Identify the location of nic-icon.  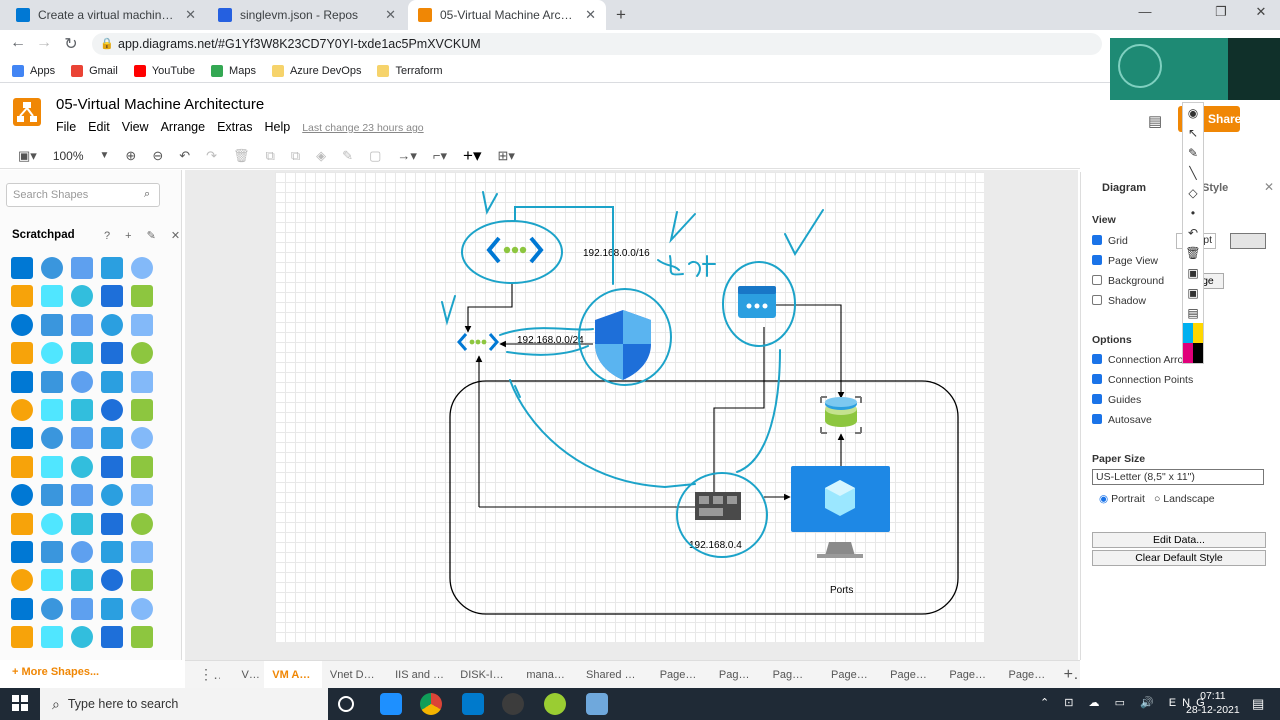
(718, 506).